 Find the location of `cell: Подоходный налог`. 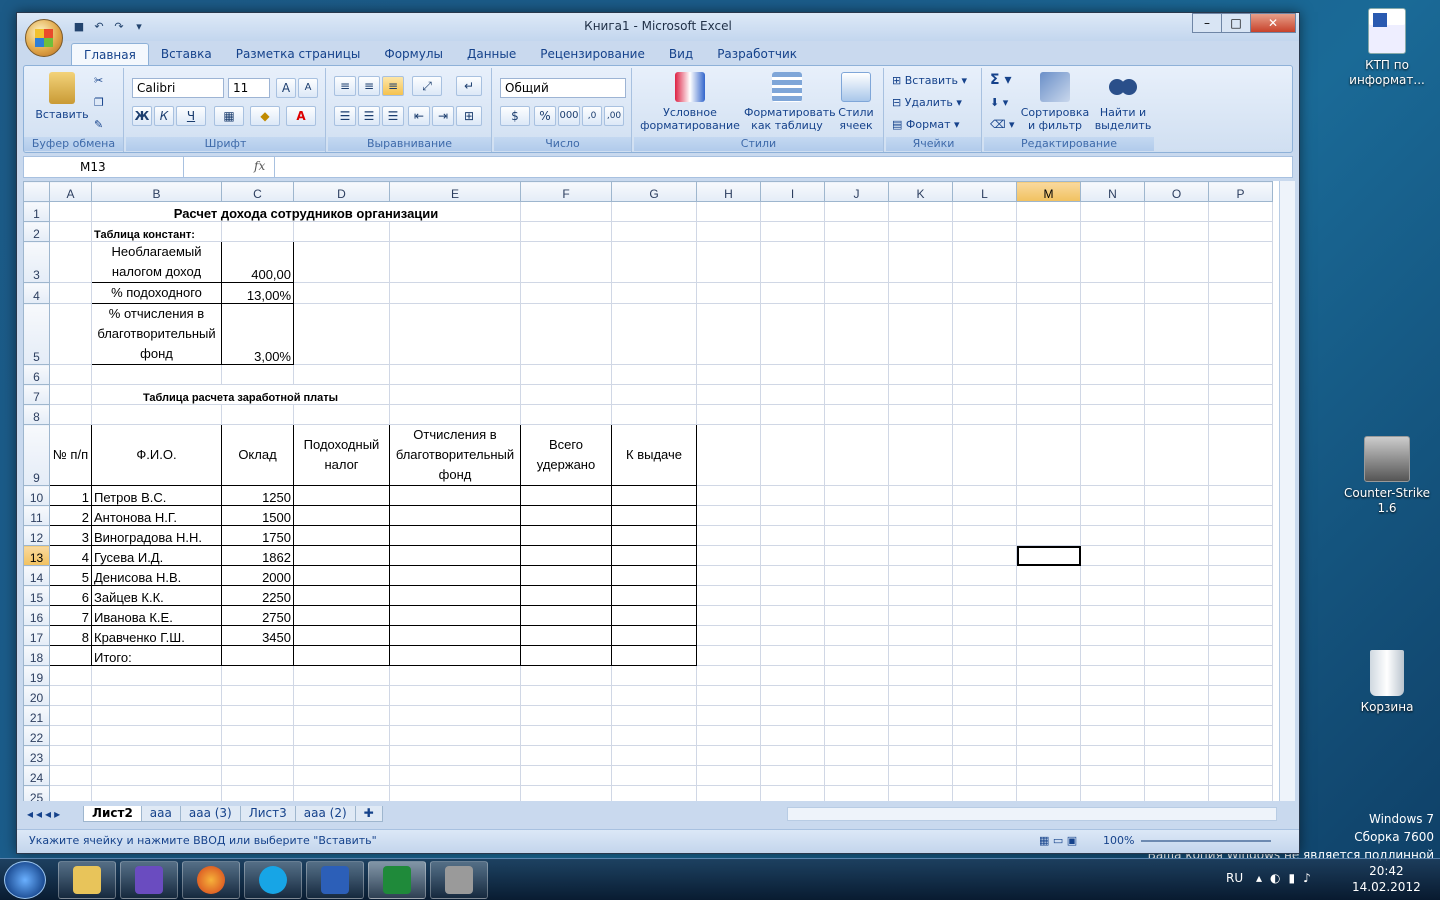

cell: Подоходный налог is located at coordinates (341, 455).